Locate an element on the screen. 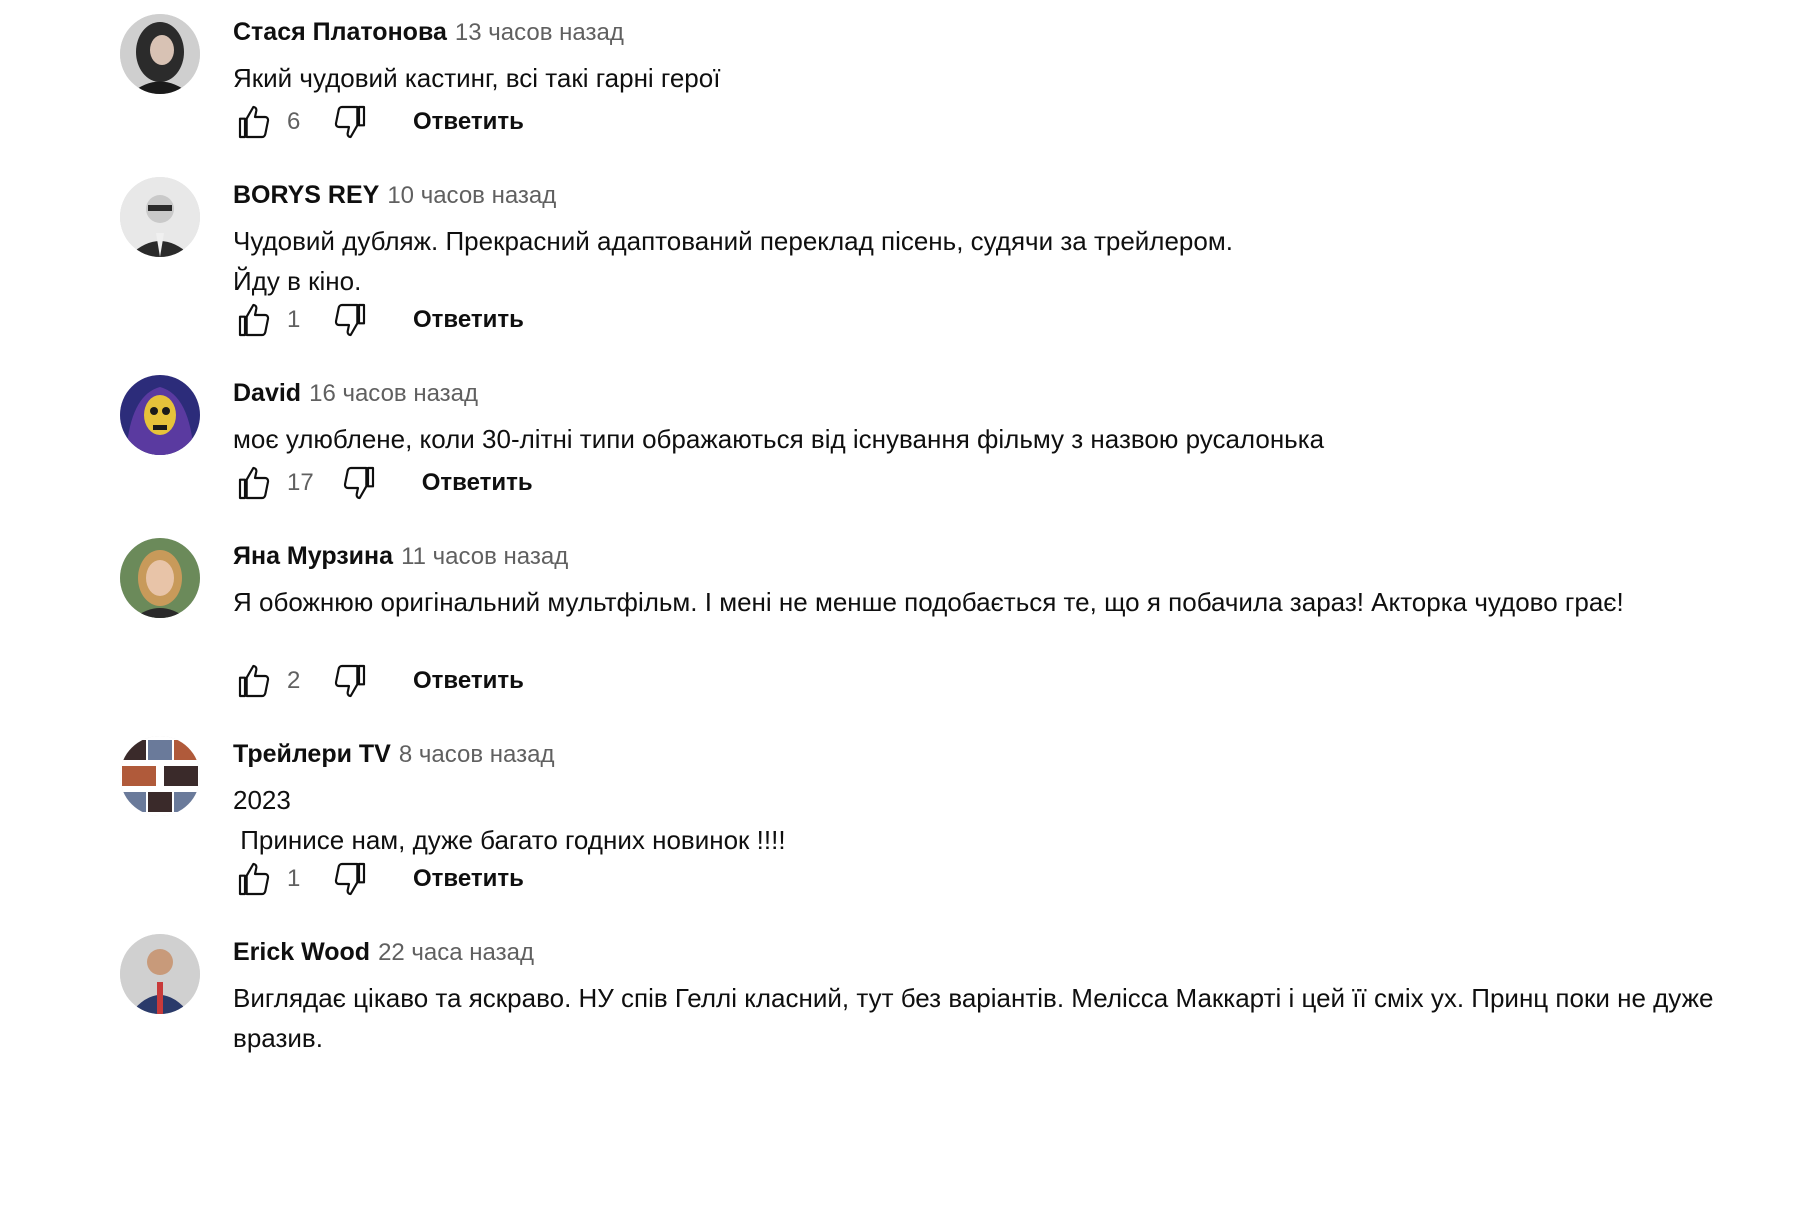 This screenshot has height=1216, width=1806. comment-time: 11 часов назад is located at coordinates (484, 556).